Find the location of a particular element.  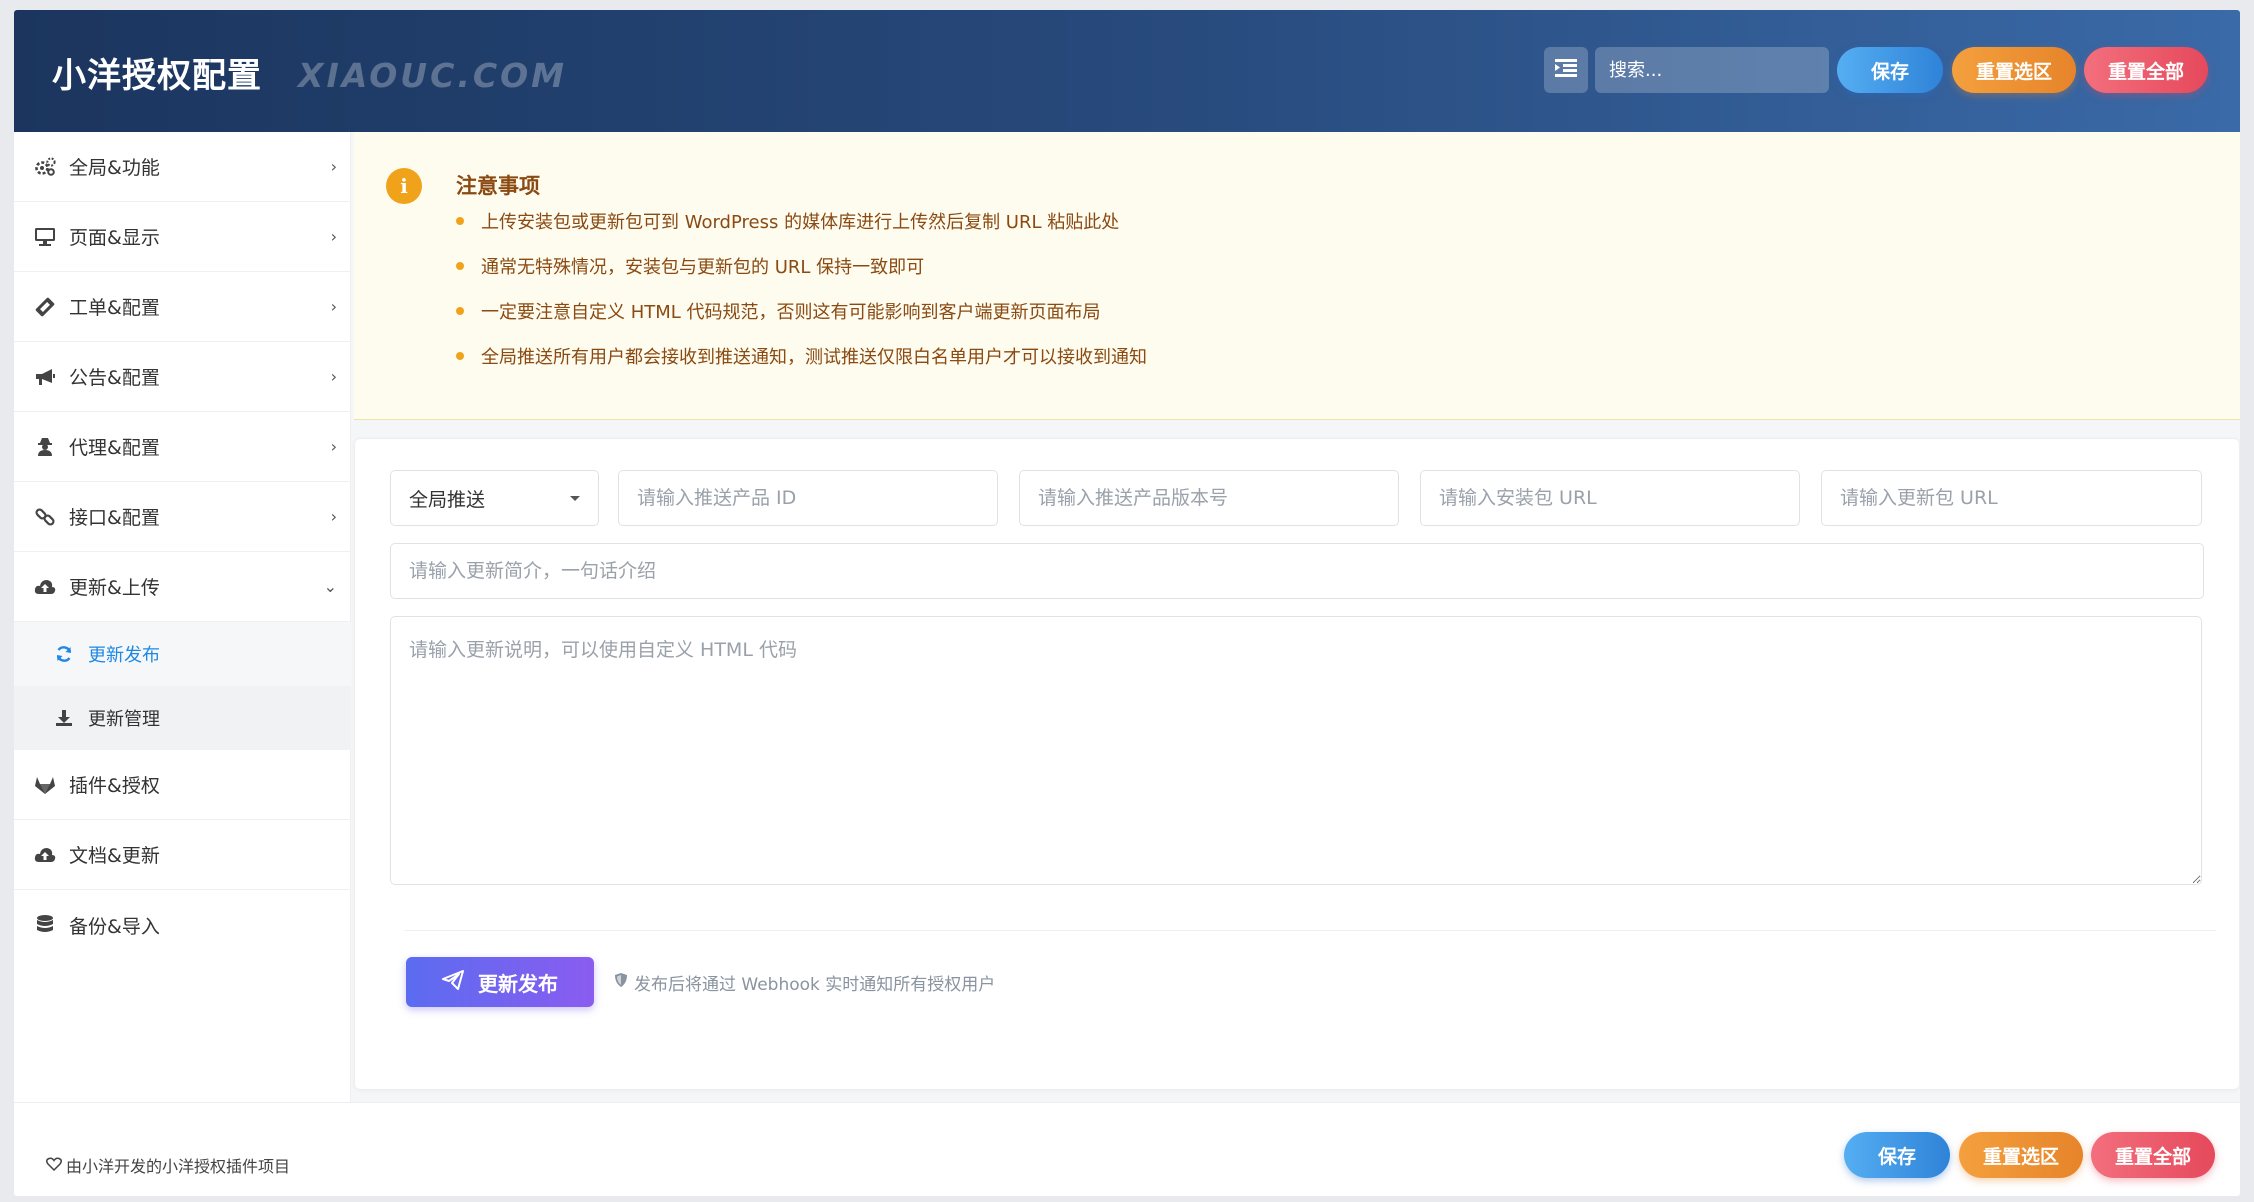

reset-section-button: 重置选区 is located at coordinates (2014, 70).